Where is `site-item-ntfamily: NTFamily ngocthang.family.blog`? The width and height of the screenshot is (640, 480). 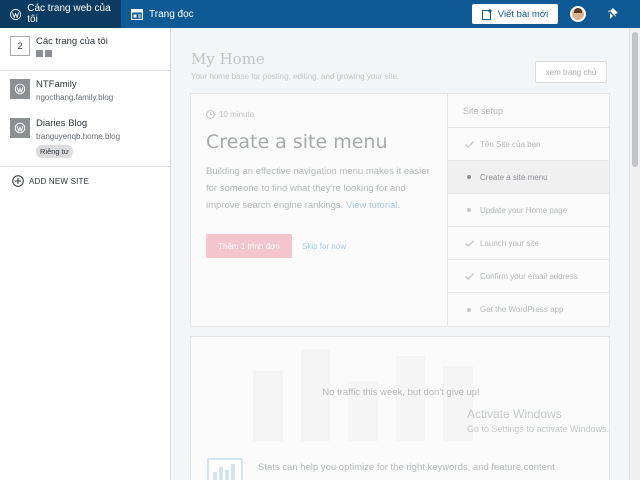 site-item-ntfamily: NTFamily ngocthang.family.blog is located at coordinates (85, 90).